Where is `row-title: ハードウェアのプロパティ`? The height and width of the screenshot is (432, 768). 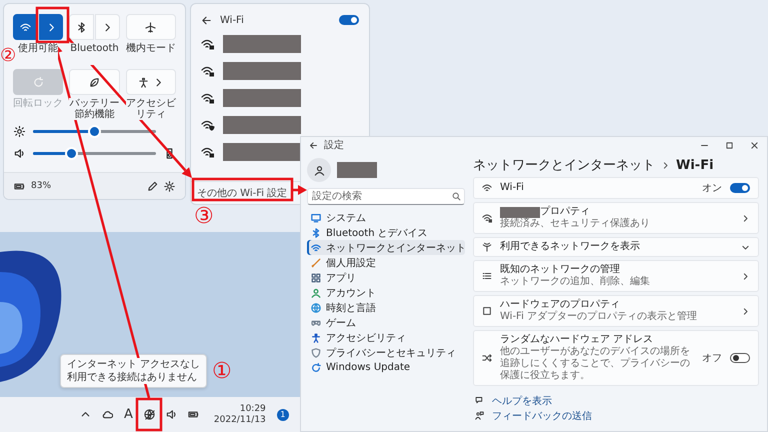
row-title: ハードウェアのプロパティ is located at coordinates (560, 304).